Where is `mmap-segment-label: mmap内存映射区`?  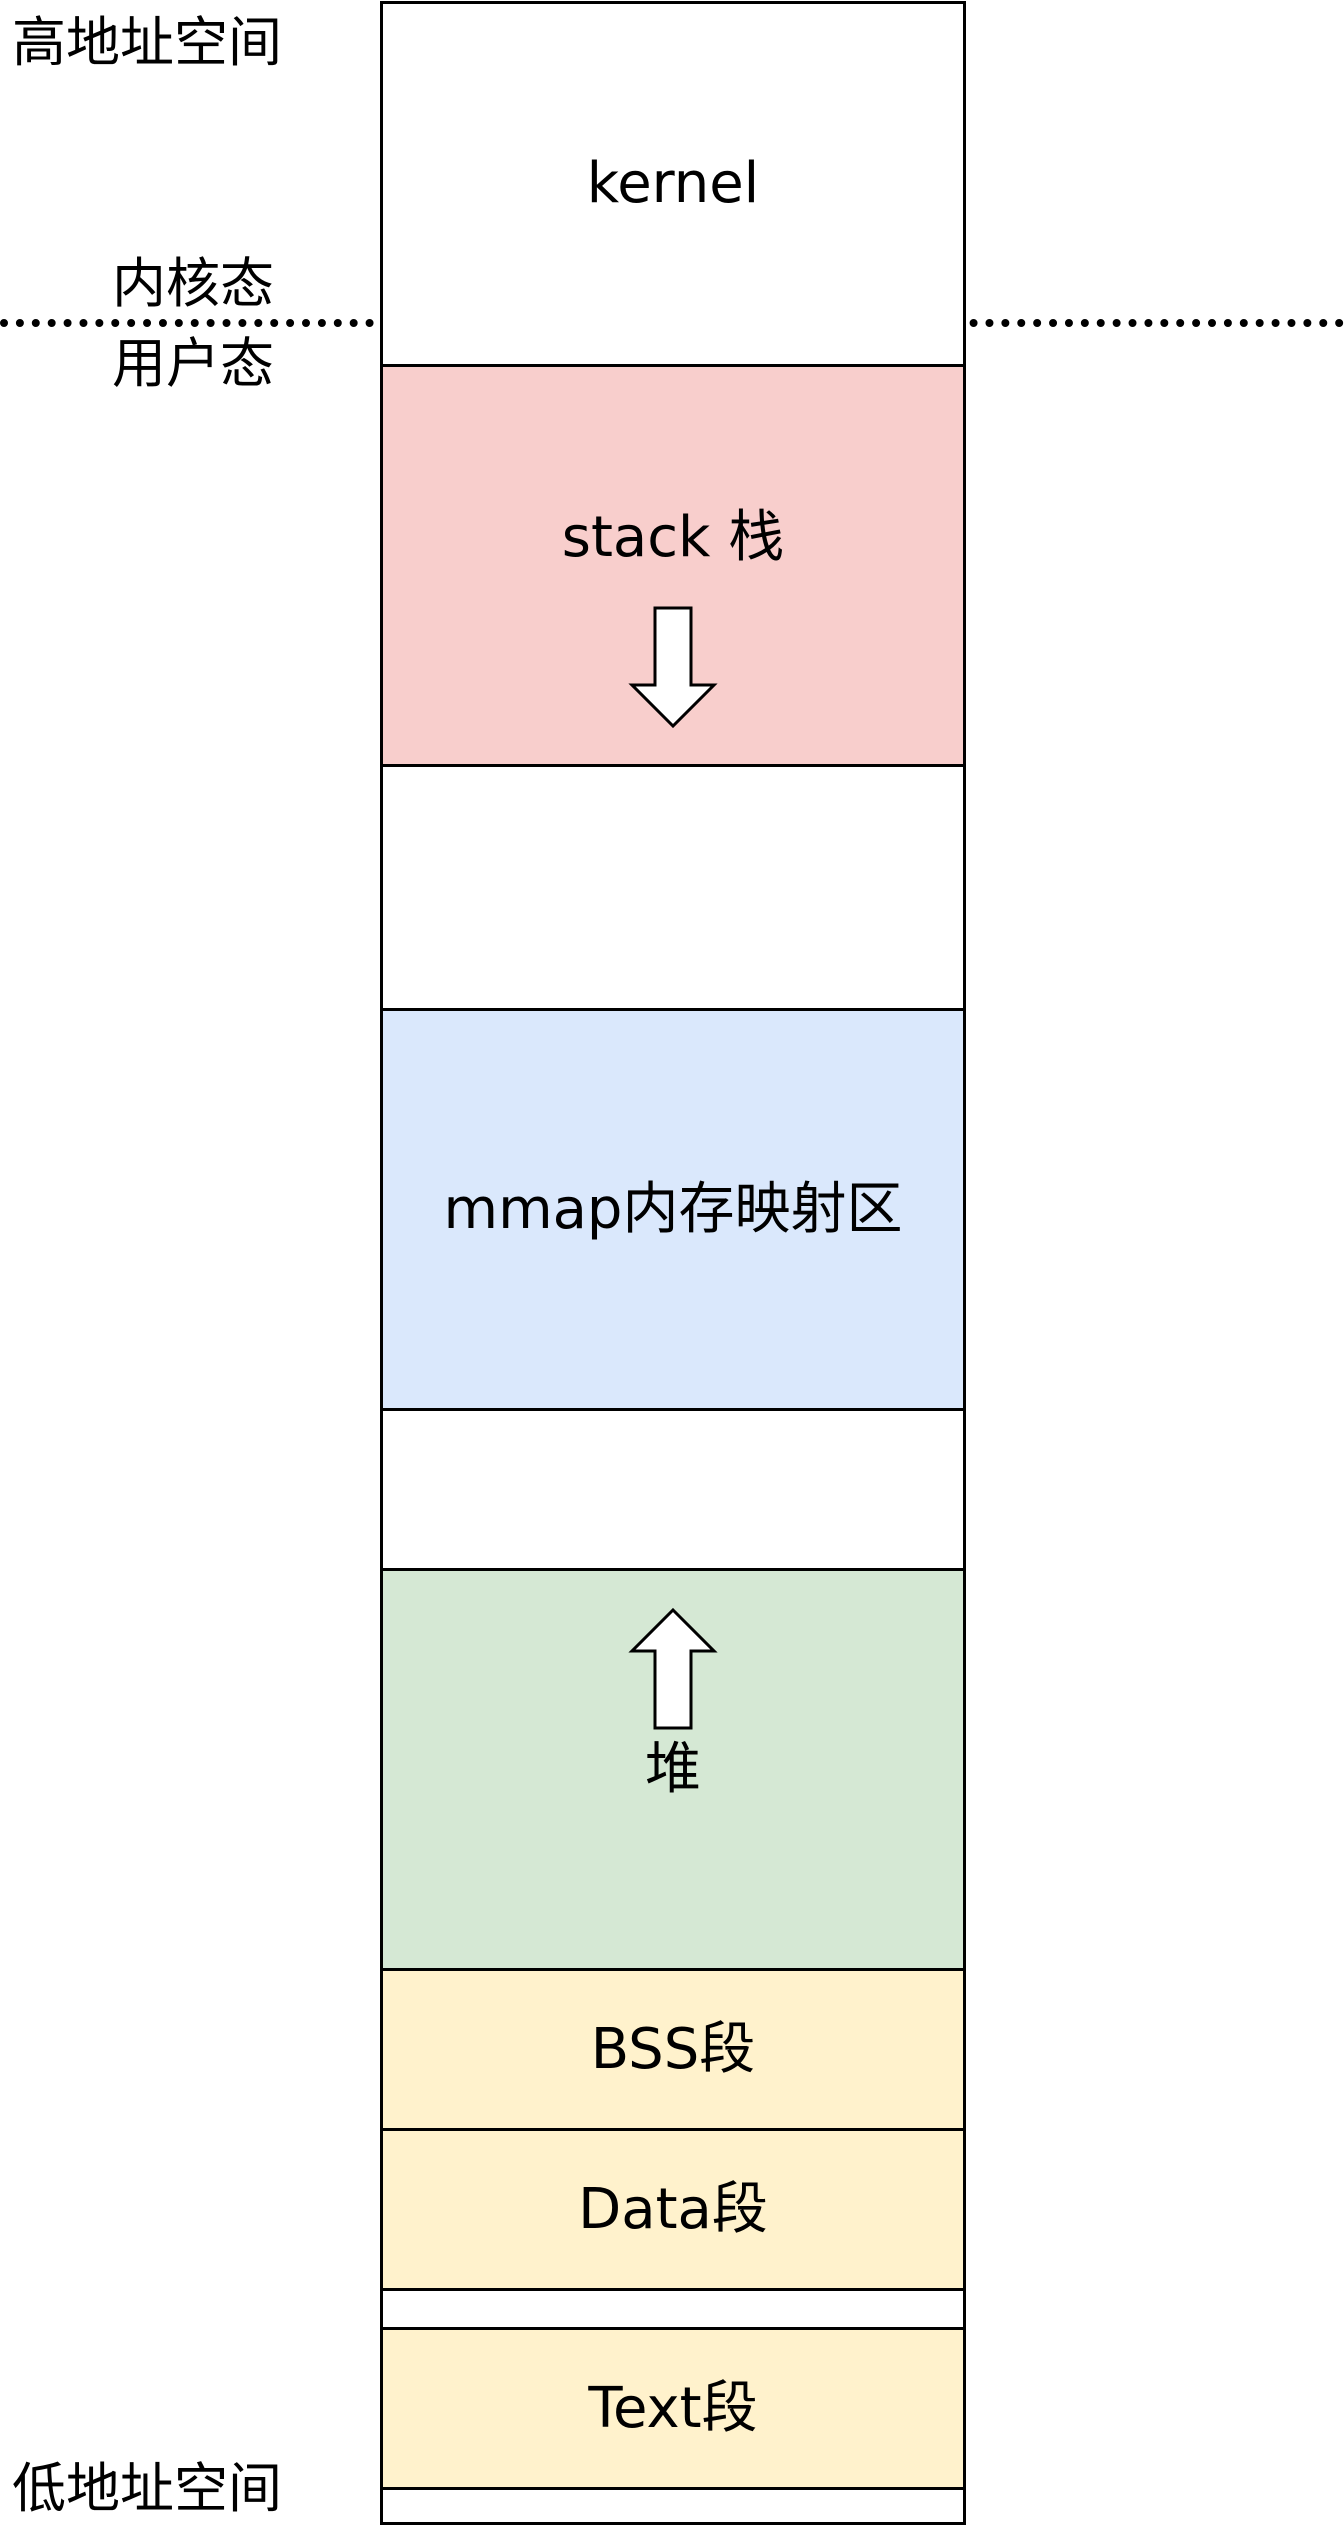 mmap-segment-label: mmap内存映射区 is located at coordinates (673, 1209).